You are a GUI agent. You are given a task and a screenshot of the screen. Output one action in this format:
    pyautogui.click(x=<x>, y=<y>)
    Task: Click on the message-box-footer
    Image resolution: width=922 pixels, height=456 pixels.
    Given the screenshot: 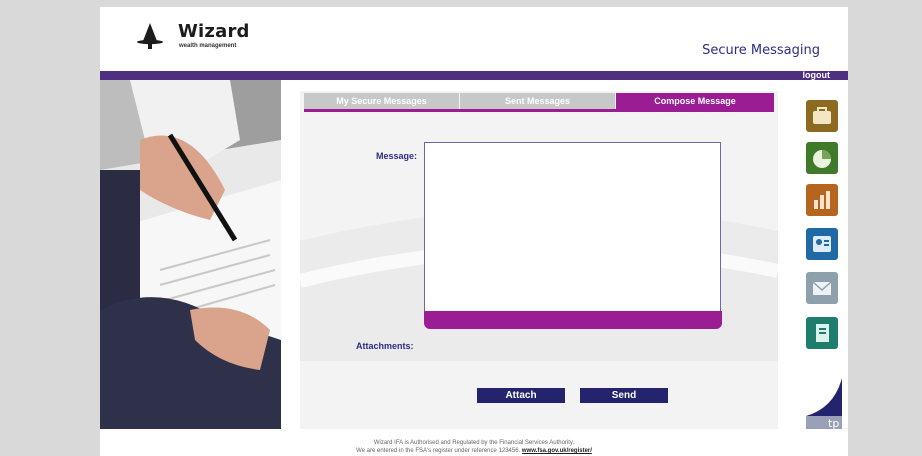 What is the action you would take?
    pyautogui.click(x=573, y=320)
    